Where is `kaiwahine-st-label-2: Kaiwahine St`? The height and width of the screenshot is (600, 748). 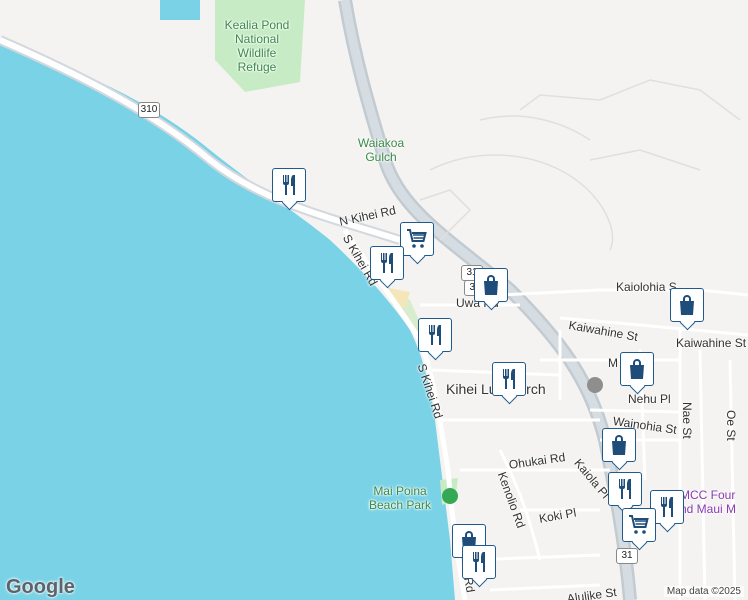 kaiwahine-st-label-2: Kaiwahine St is located at coordinates (711, 343).